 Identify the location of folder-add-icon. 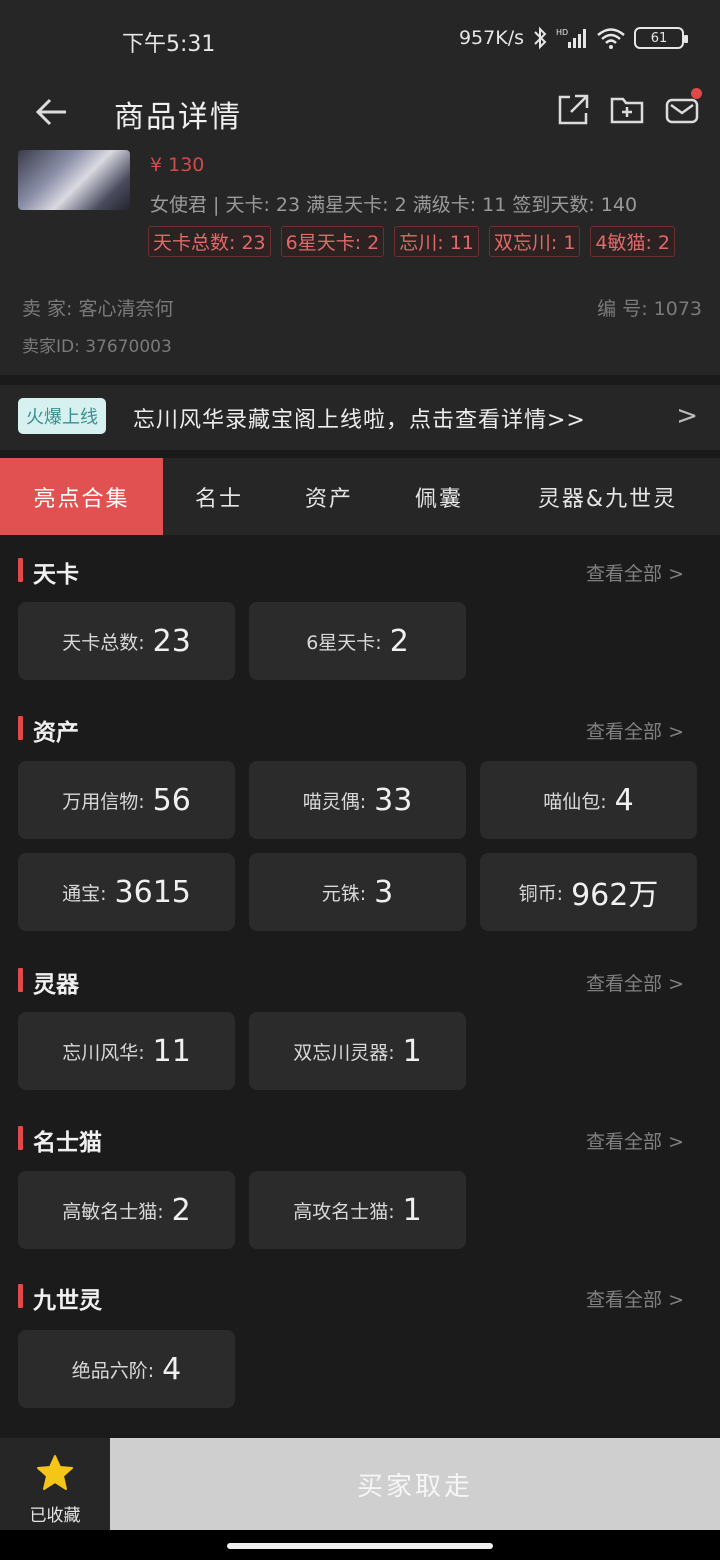
(627, 110).